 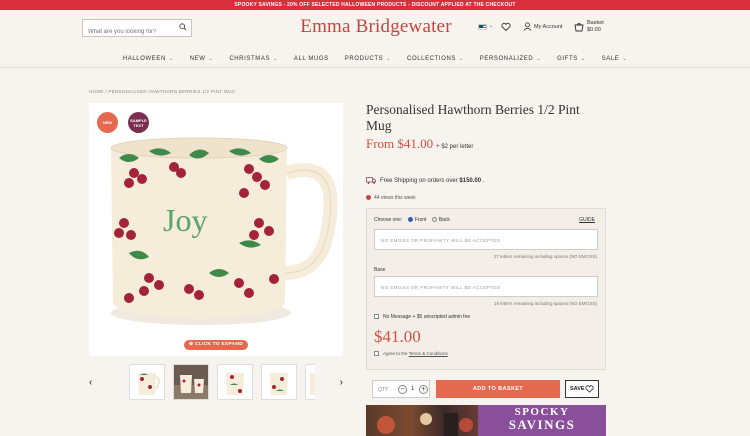 I want to click on nav-label: GIFTS, so click(x=567, y=59).